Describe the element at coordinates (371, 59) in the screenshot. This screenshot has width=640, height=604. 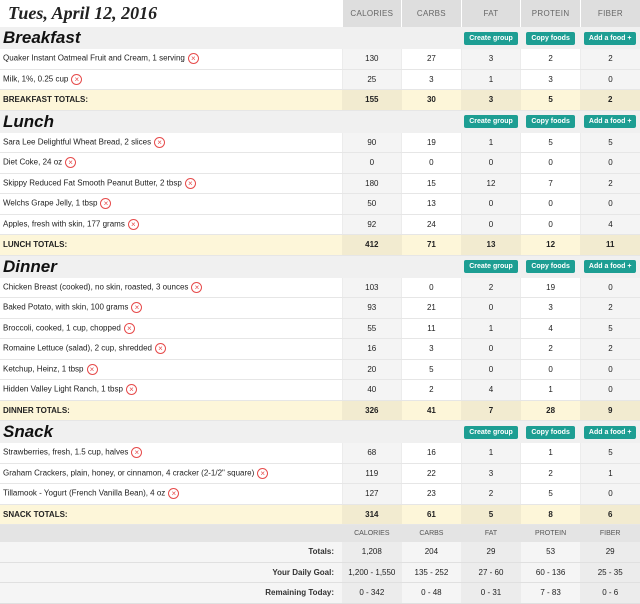
I see `food-calories: 130` at that location.